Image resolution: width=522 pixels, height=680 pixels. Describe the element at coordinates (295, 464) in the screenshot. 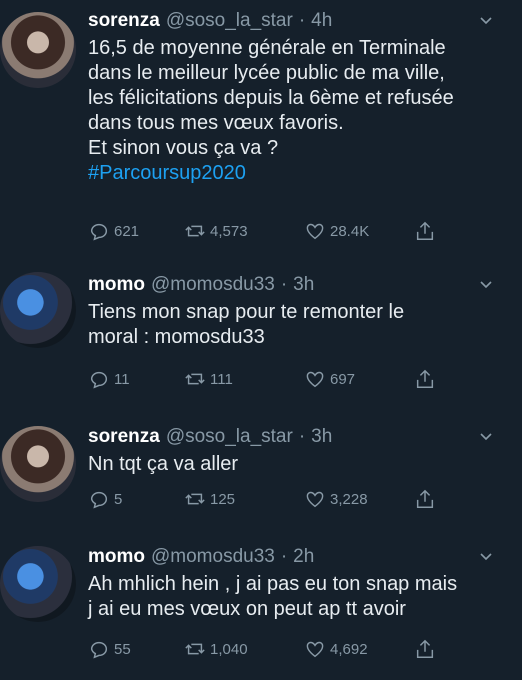

I see `tweet-text: Nn tqt ça va aller` at that location.